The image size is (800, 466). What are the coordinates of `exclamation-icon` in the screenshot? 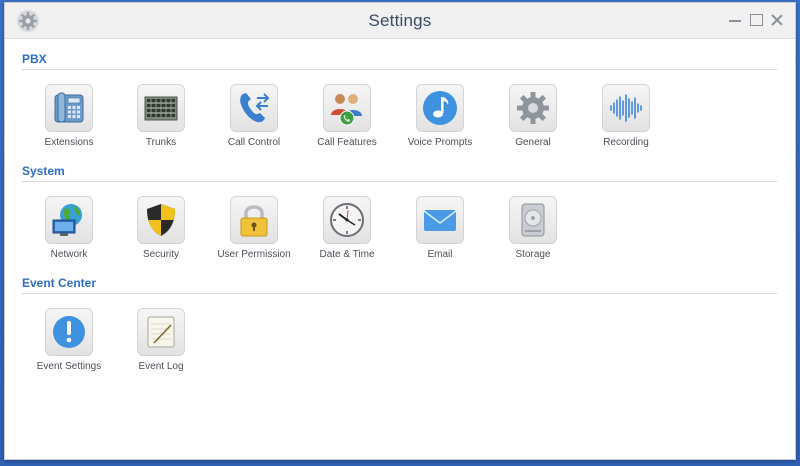 It's located at (69, 332).